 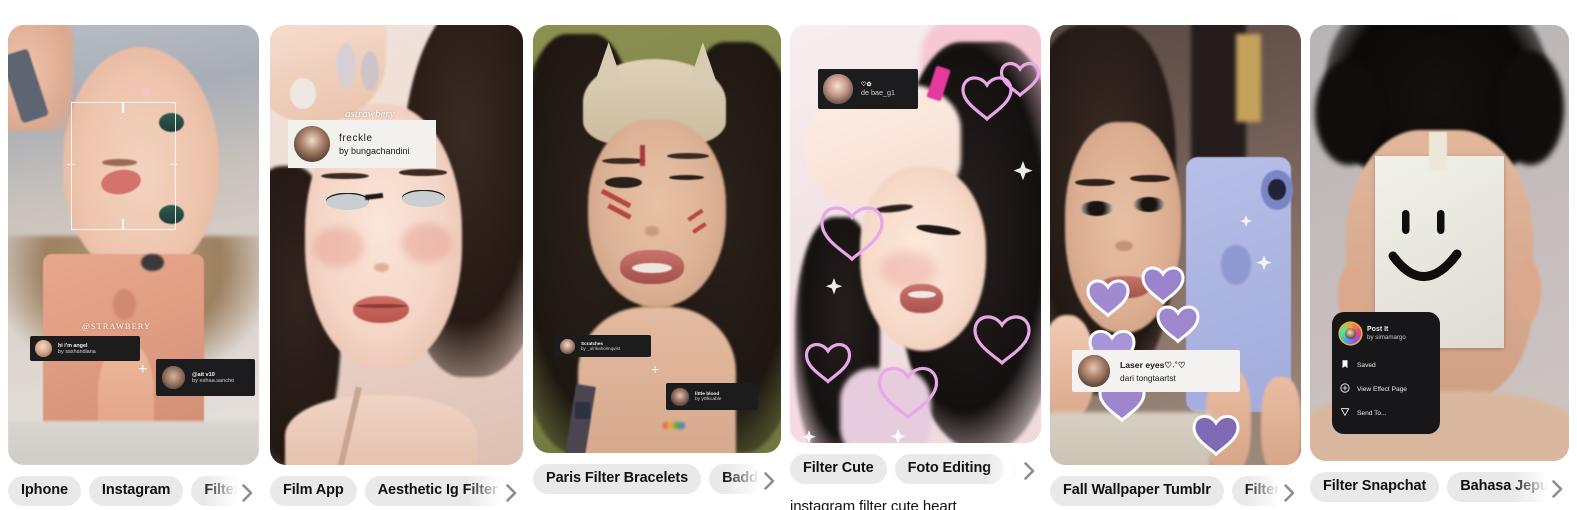 I want to click on pin-image-5: Laser eyes♡˖˚♡ dari tongtaartst, so click(x=1175, y=245).